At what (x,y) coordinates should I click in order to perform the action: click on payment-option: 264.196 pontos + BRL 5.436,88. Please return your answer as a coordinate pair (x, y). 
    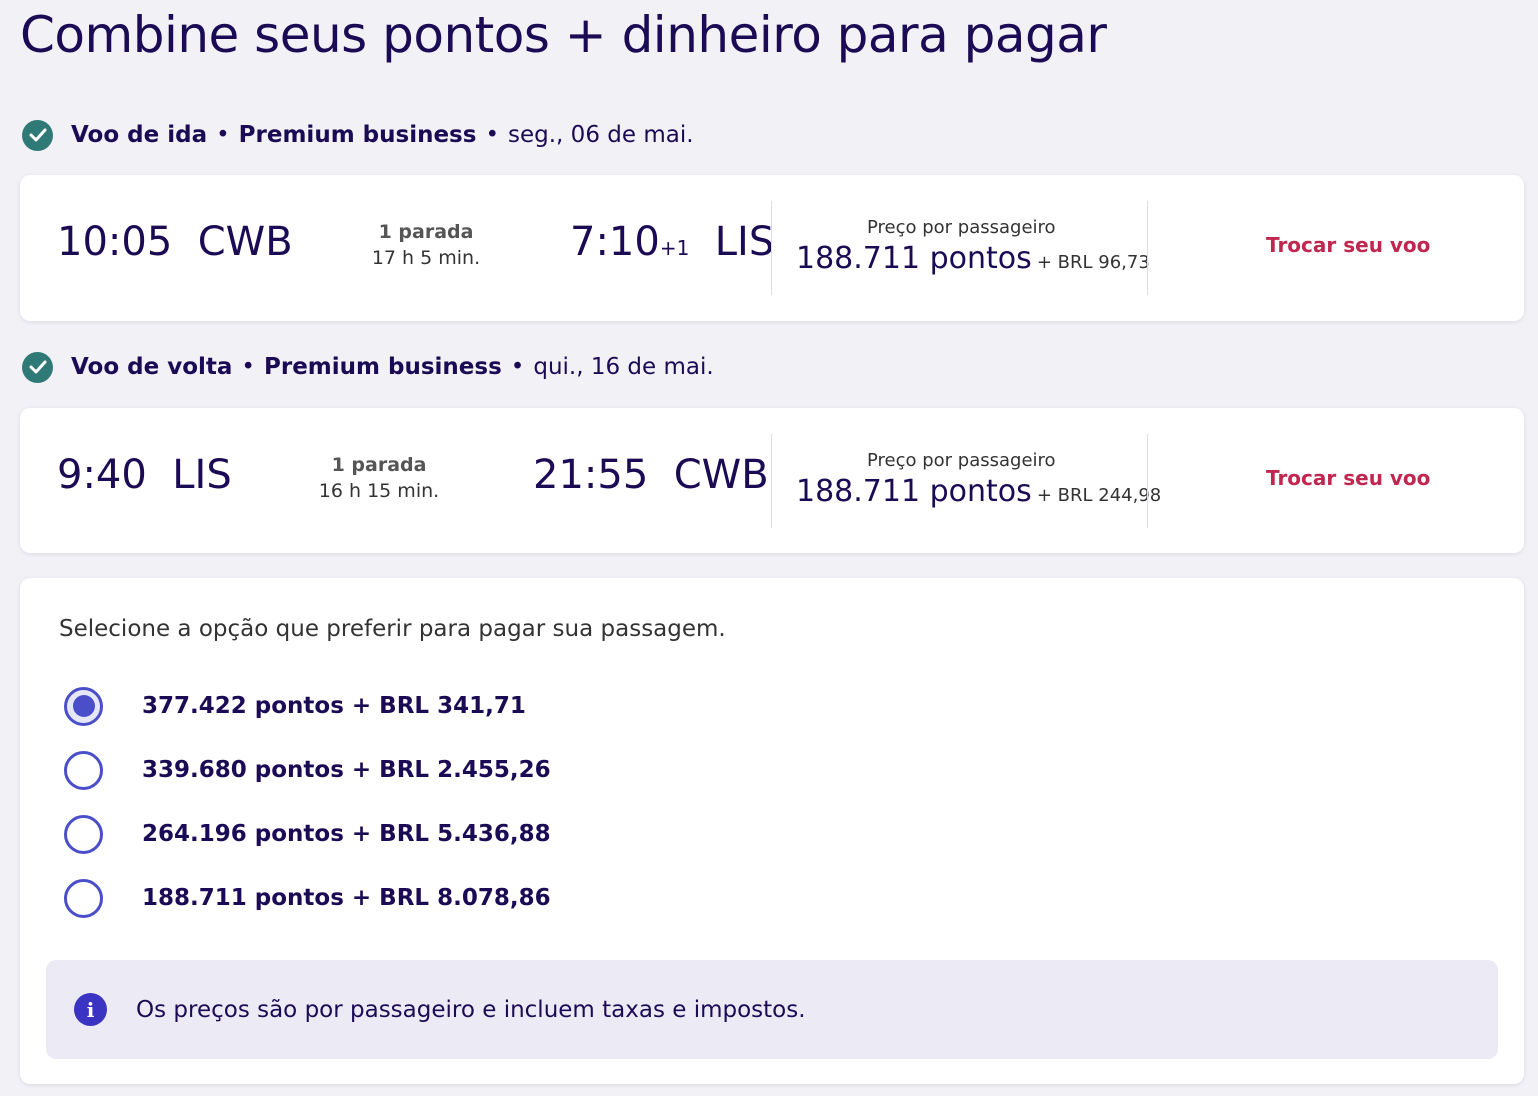
    Looking at the image, I should click on (307, 834).